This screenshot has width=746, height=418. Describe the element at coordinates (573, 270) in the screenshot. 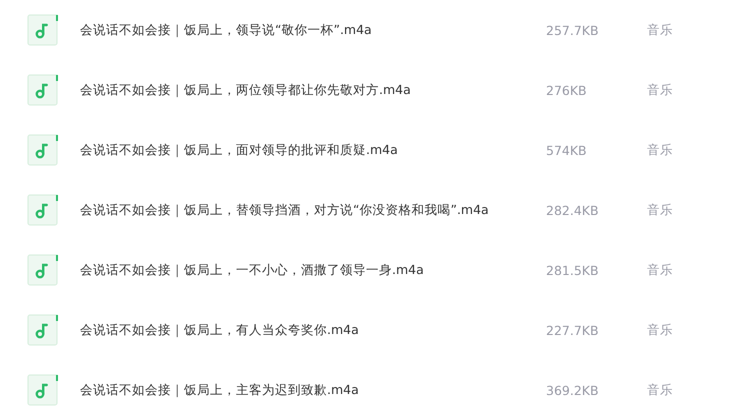

I see `file-size: 281.5KB` at that location.